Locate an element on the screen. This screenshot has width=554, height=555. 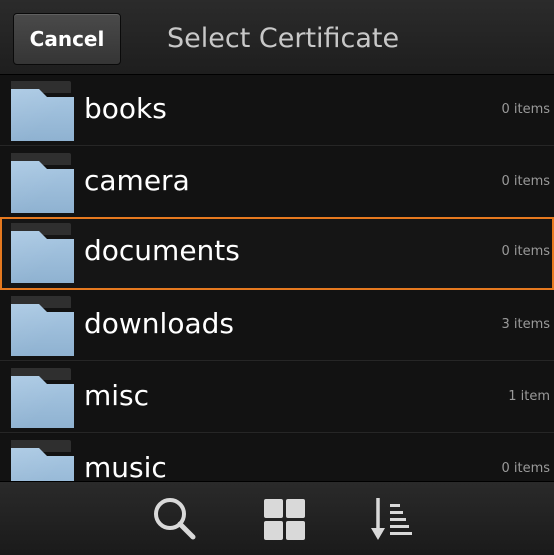
folder-item-count: 3 items is located at coordinates (525, 324).